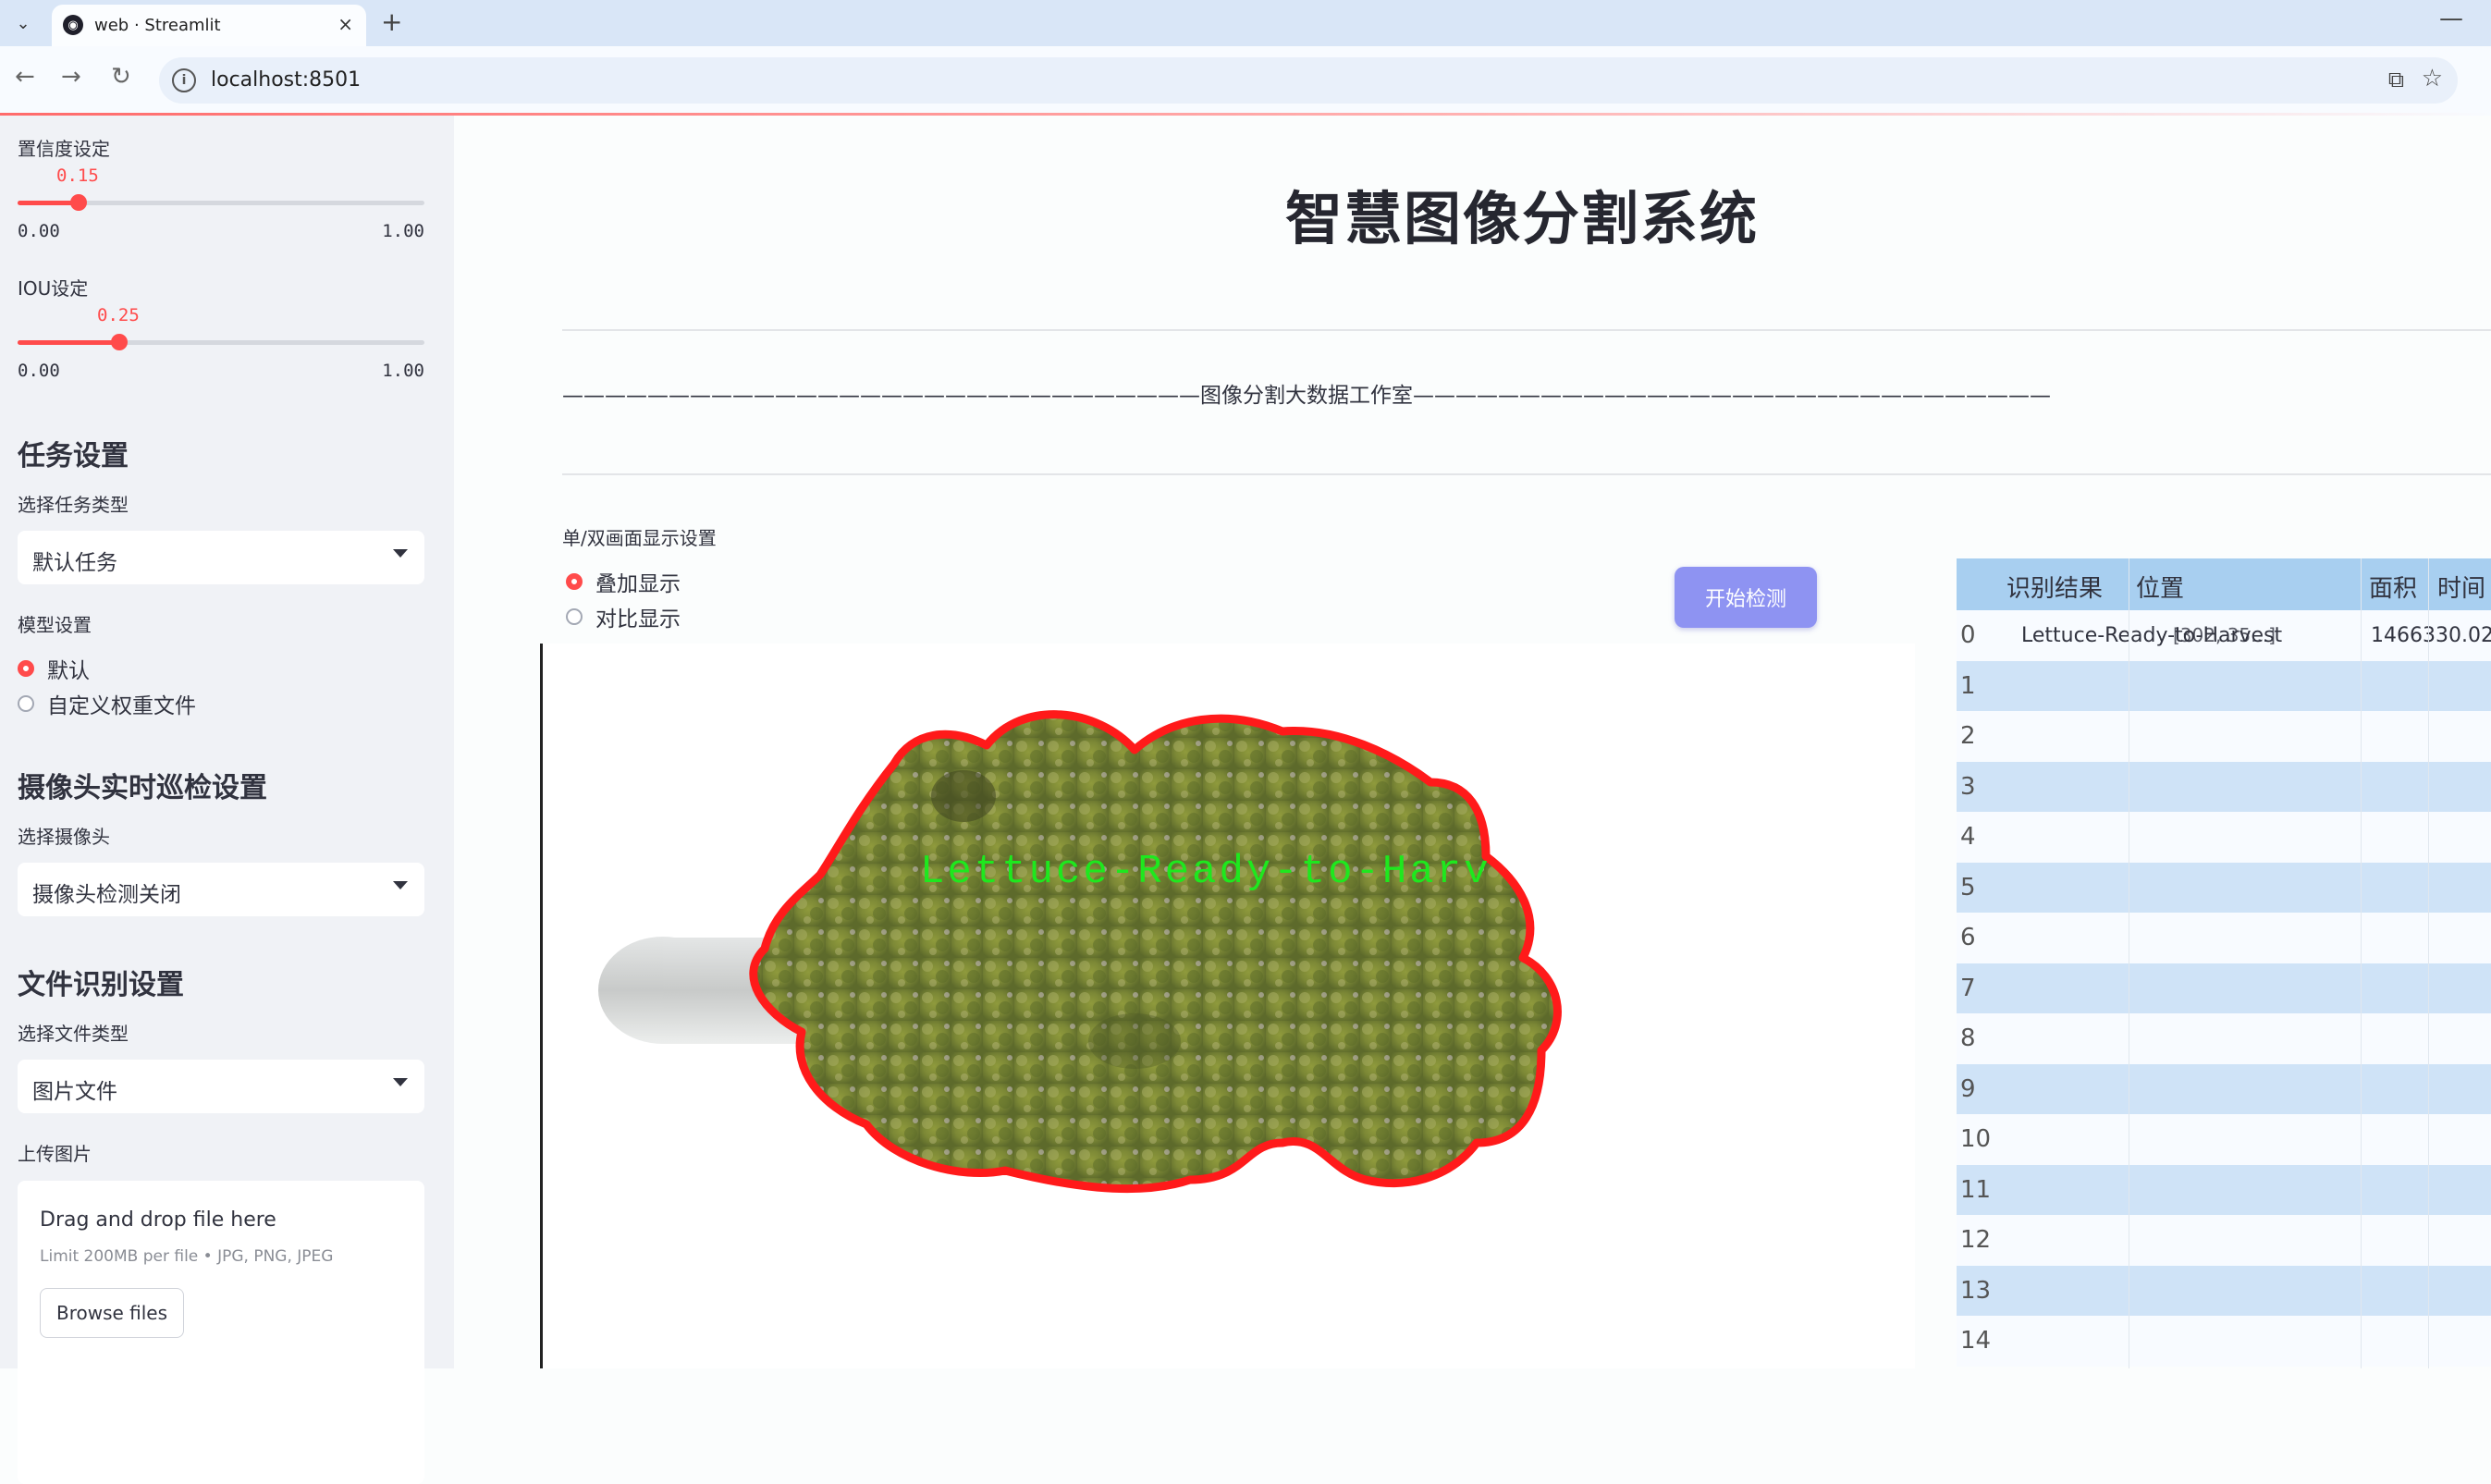  What do you see at coordinates (391, 21) in the screenshot?
I see `new-tab-plus-icon: +` at bounding box center [391, 21].